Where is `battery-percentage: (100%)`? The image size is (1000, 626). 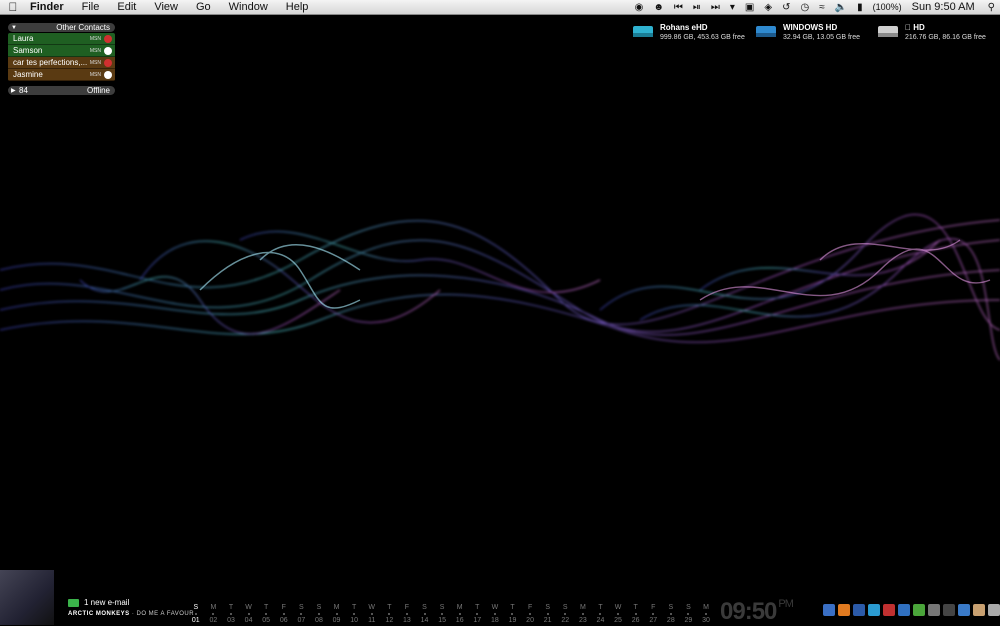
battery-percentage: (100%) is located at coordinates (887, 7).